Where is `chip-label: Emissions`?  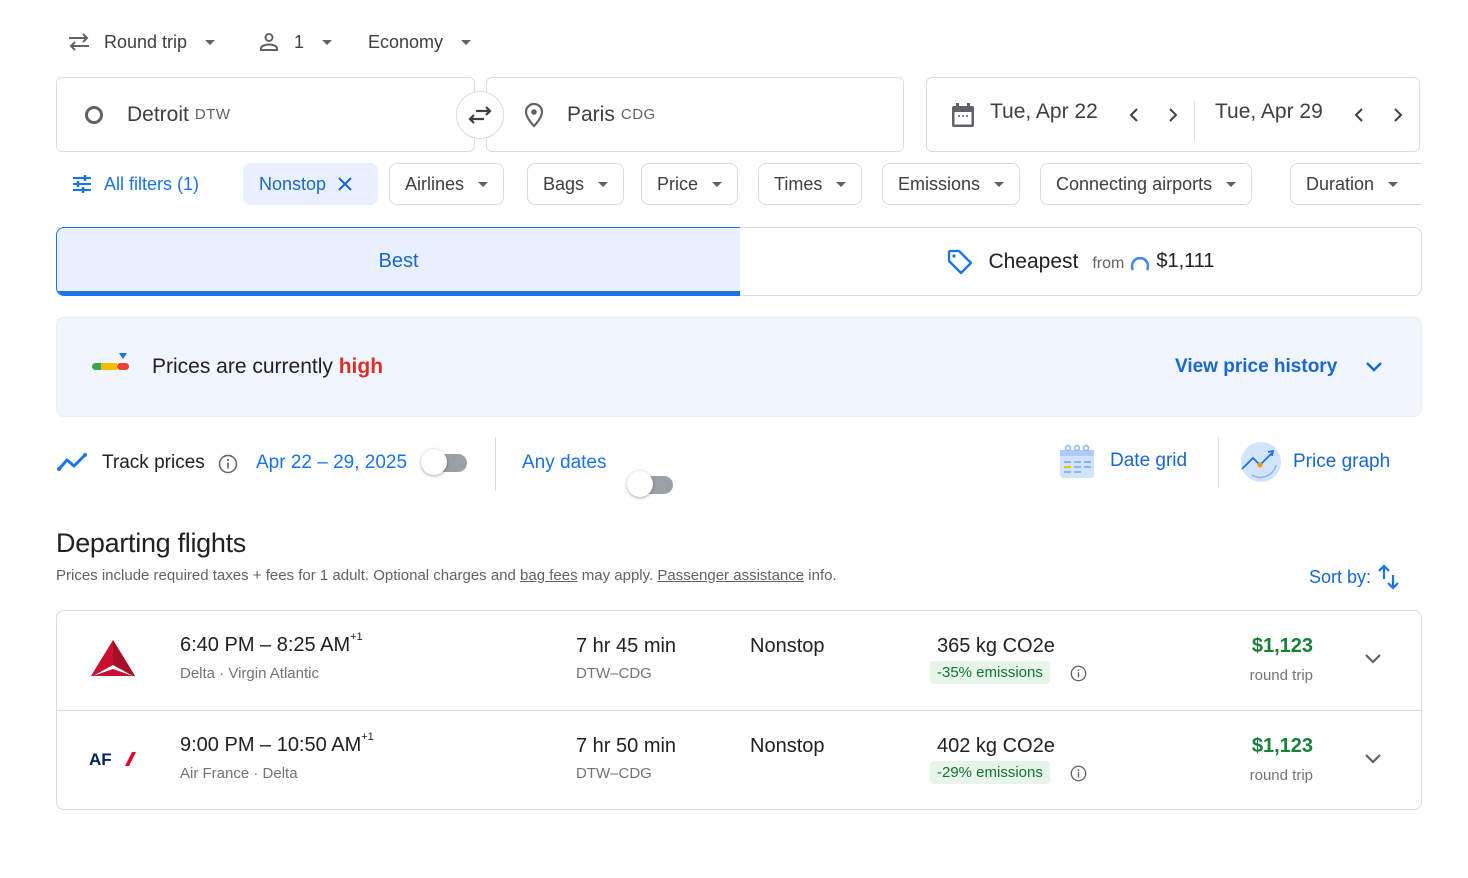 chip-label: Emissions is located at coordinates (939, 183).